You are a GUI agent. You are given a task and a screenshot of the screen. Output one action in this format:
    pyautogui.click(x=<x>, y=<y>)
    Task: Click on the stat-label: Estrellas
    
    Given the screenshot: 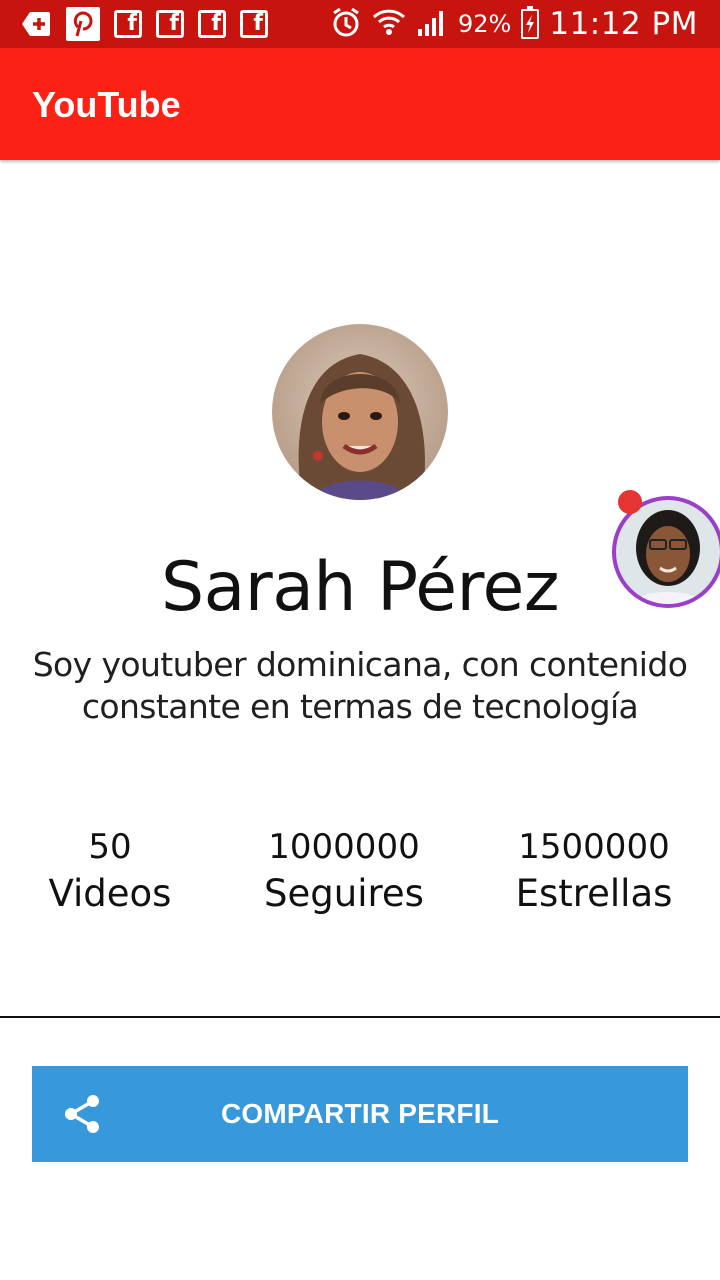 What is the action you would take?
    pyautogui.click(x=594, y=893)
    